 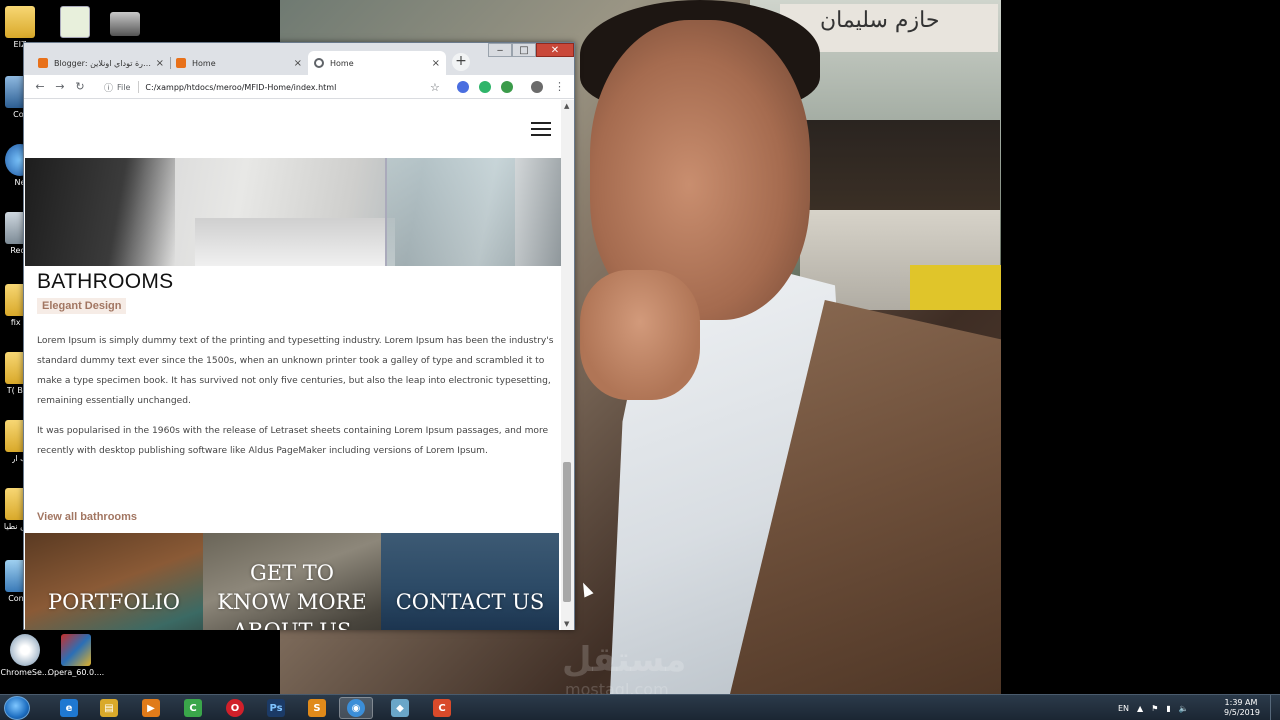 I want to click on start-button, so click(x=17, y=708).